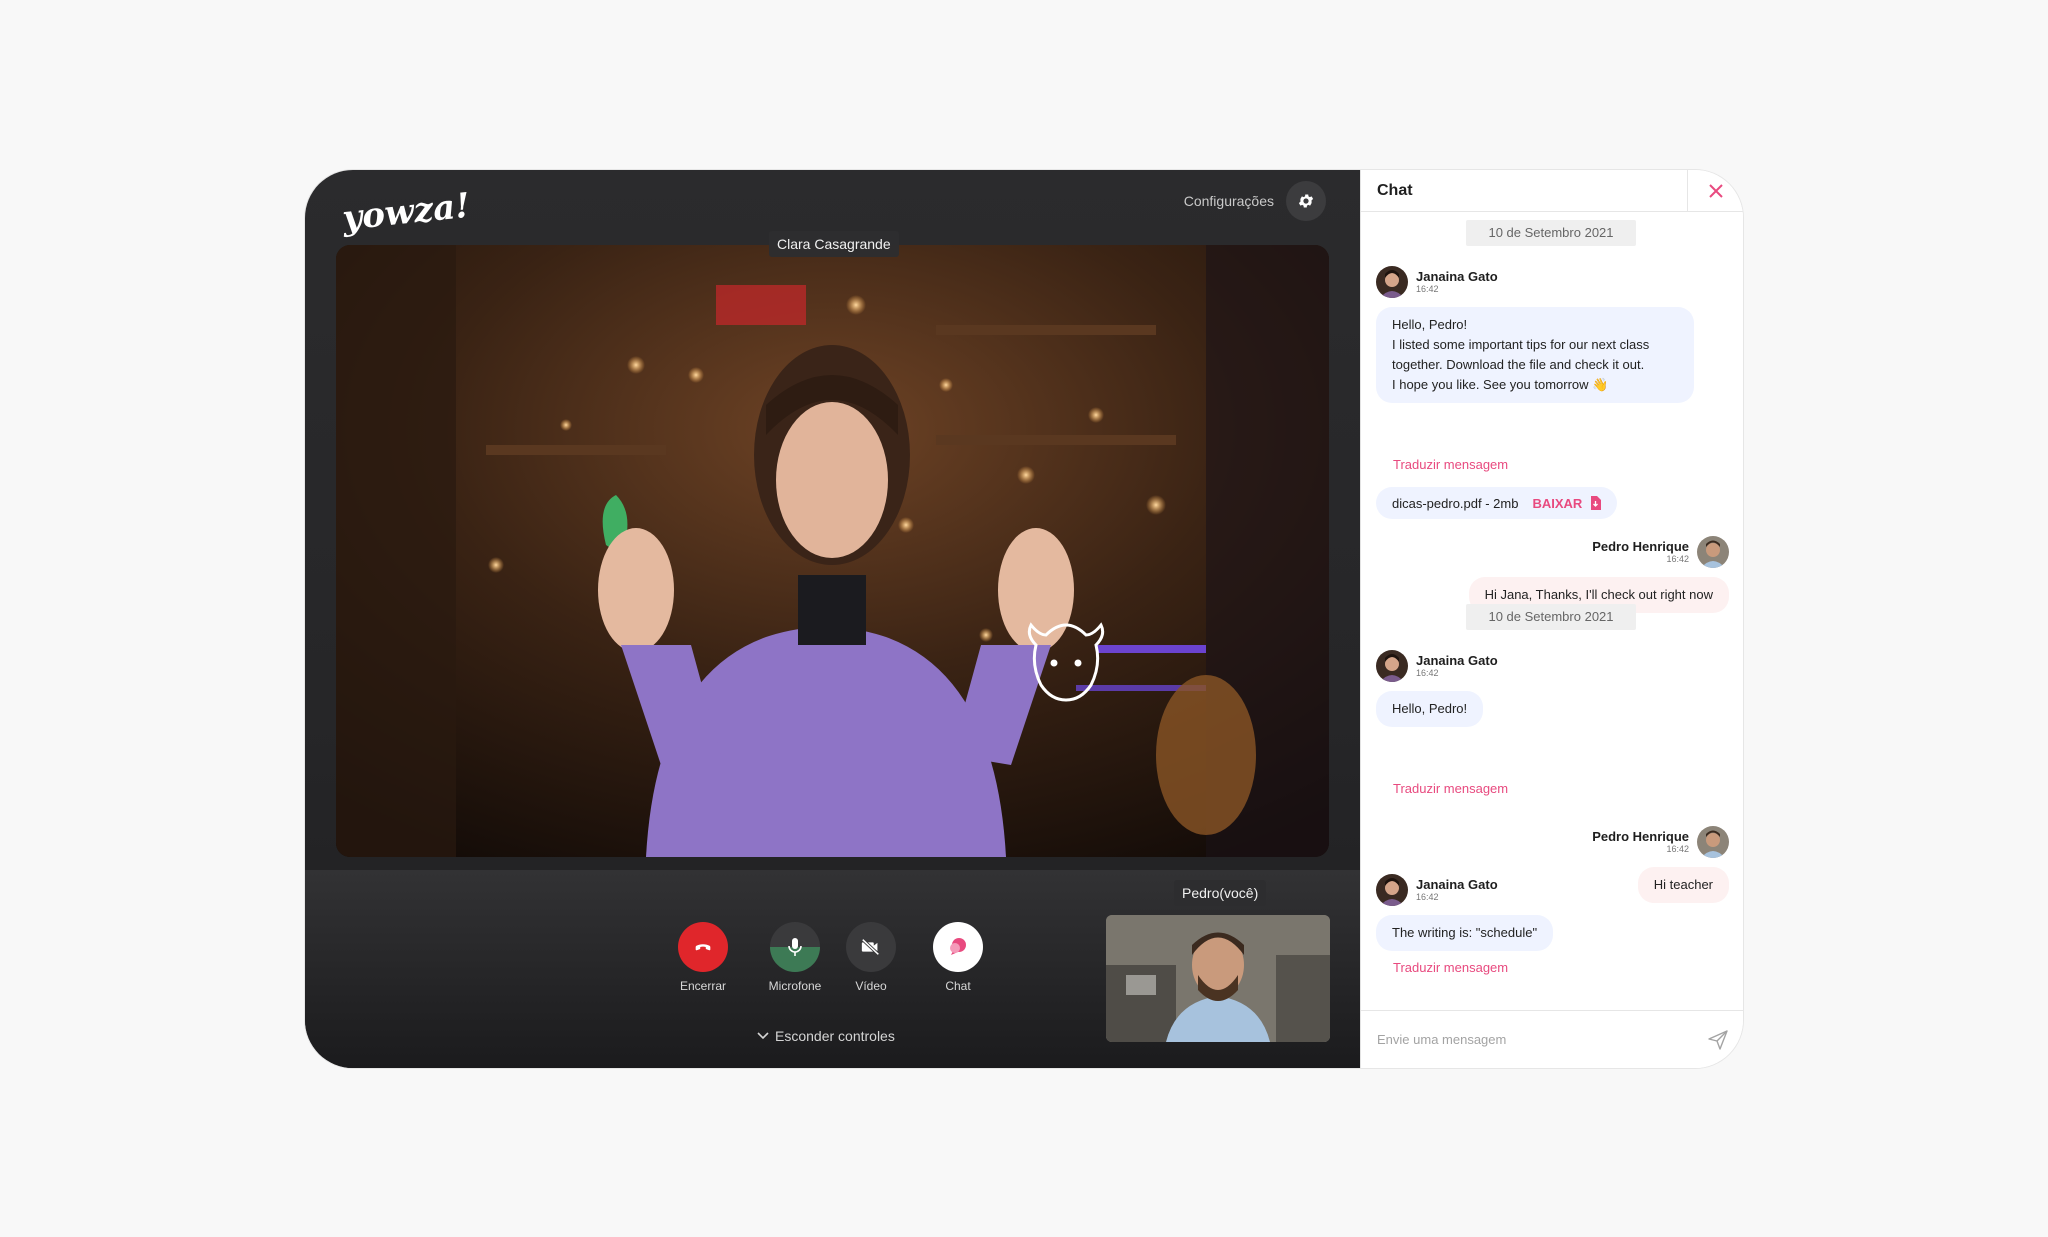 The width and height of the screenshot is (2048, 1237). I want to click on download-button: BAIXAR, so click(1567, 503).